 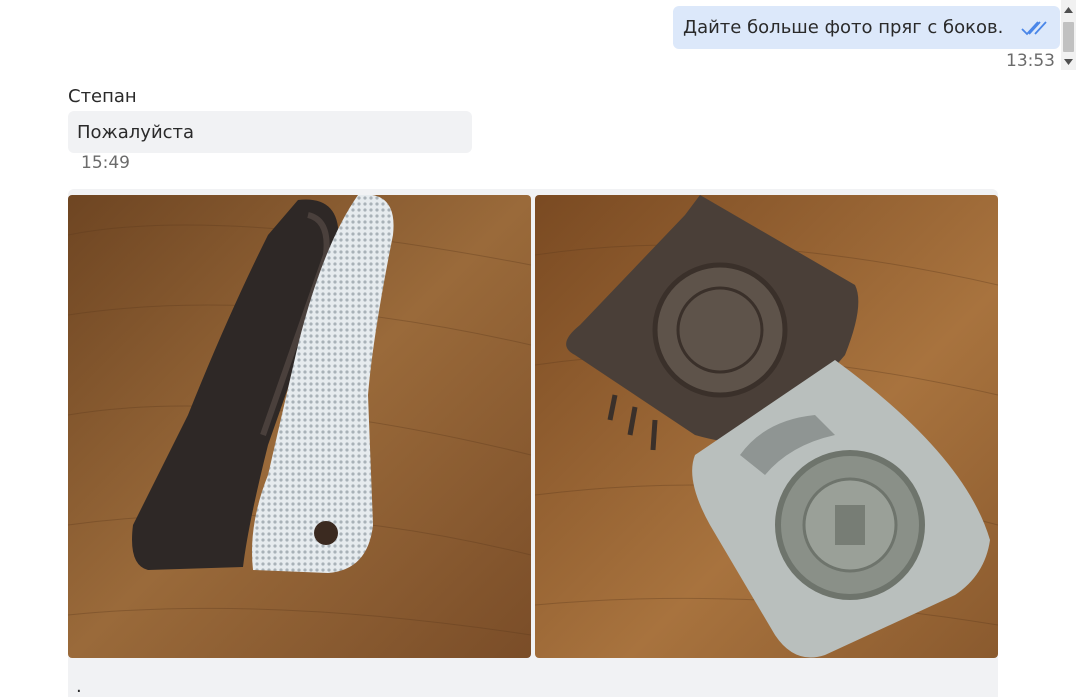 I want to click on scrollbar, so click(x=1068, y=35).